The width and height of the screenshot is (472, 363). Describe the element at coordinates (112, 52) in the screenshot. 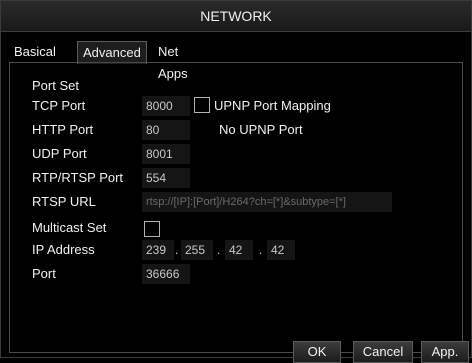

I see `tab-advanced: Advanced` at that location.